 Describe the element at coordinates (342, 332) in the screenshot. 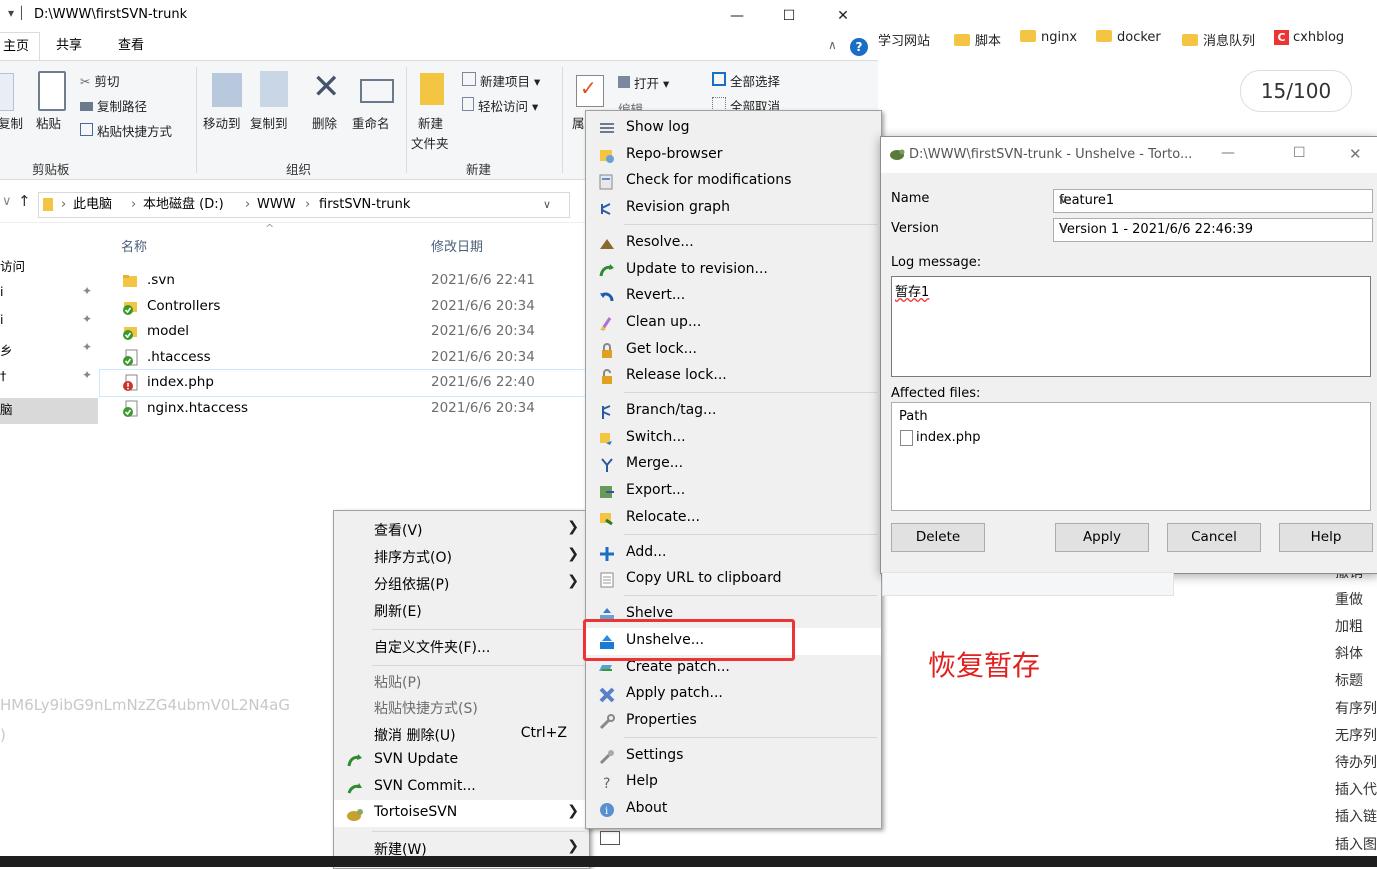

I see `file-row: model 2021/6/6 20:34` at that location.